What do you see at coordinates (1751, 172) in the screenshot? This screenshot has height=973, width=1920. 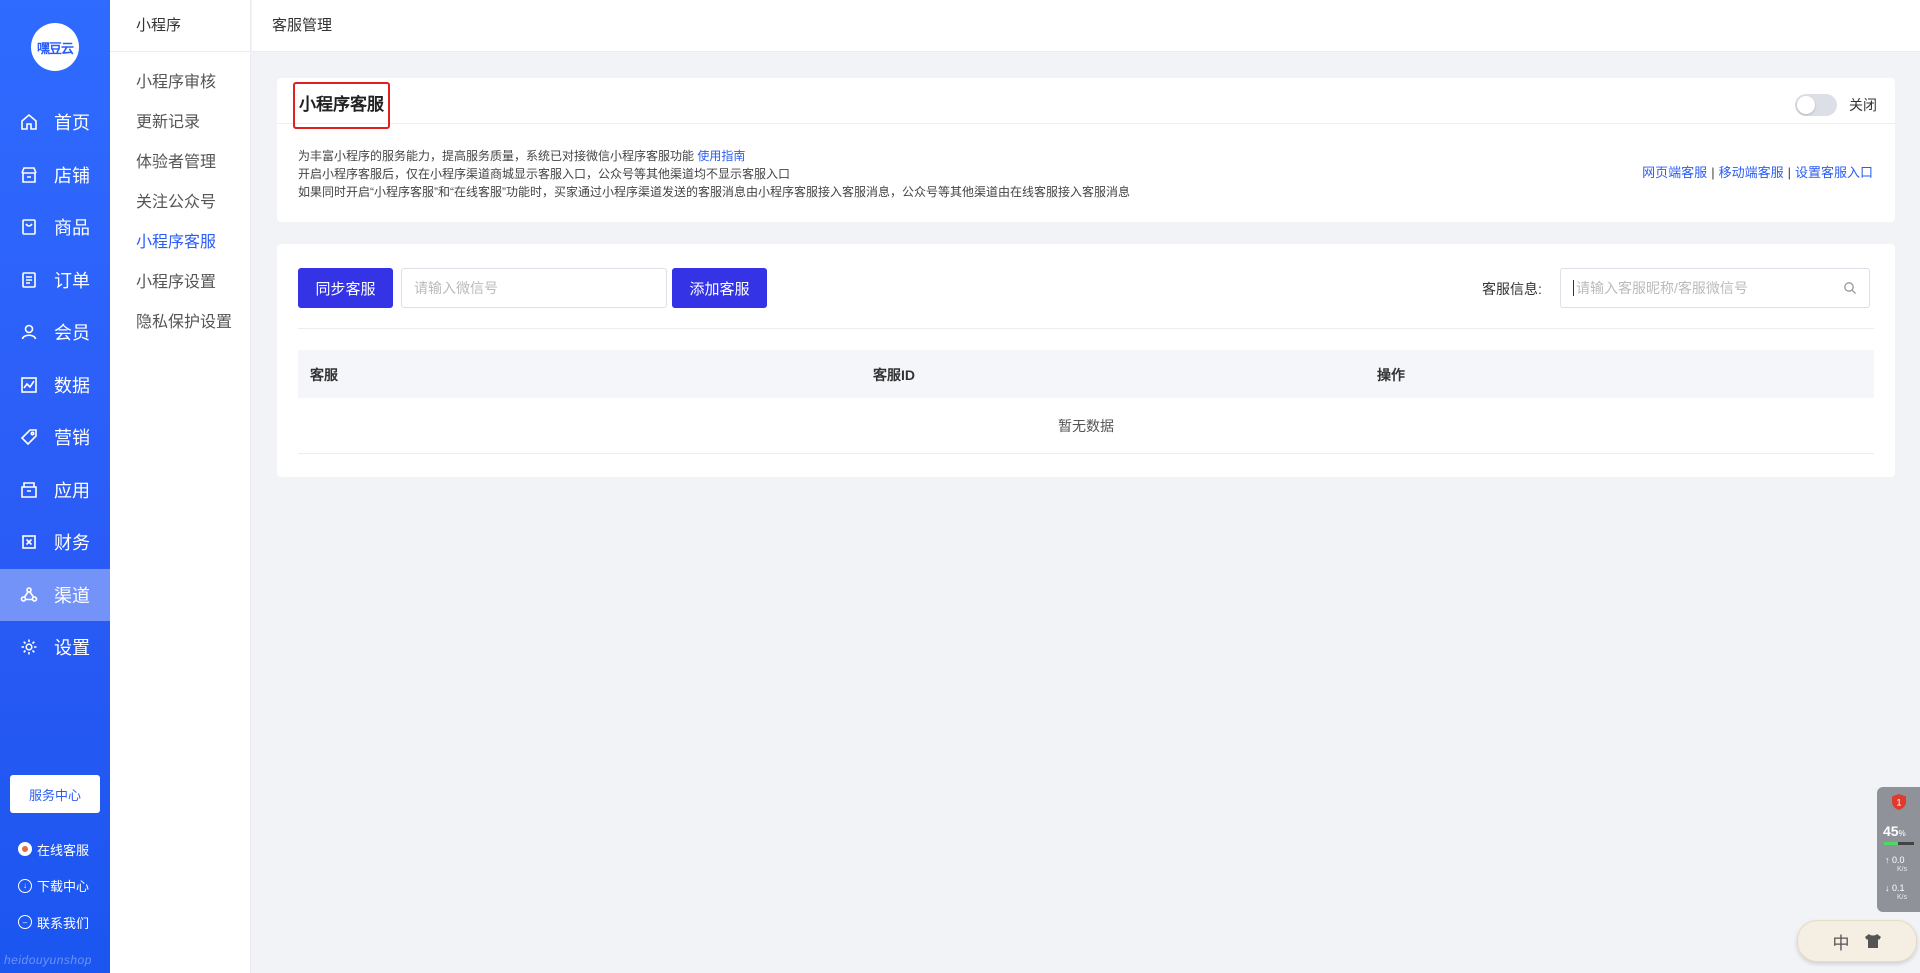 I see `mobile-service-link: 移动端客服` at bounding box center [1751, 172].